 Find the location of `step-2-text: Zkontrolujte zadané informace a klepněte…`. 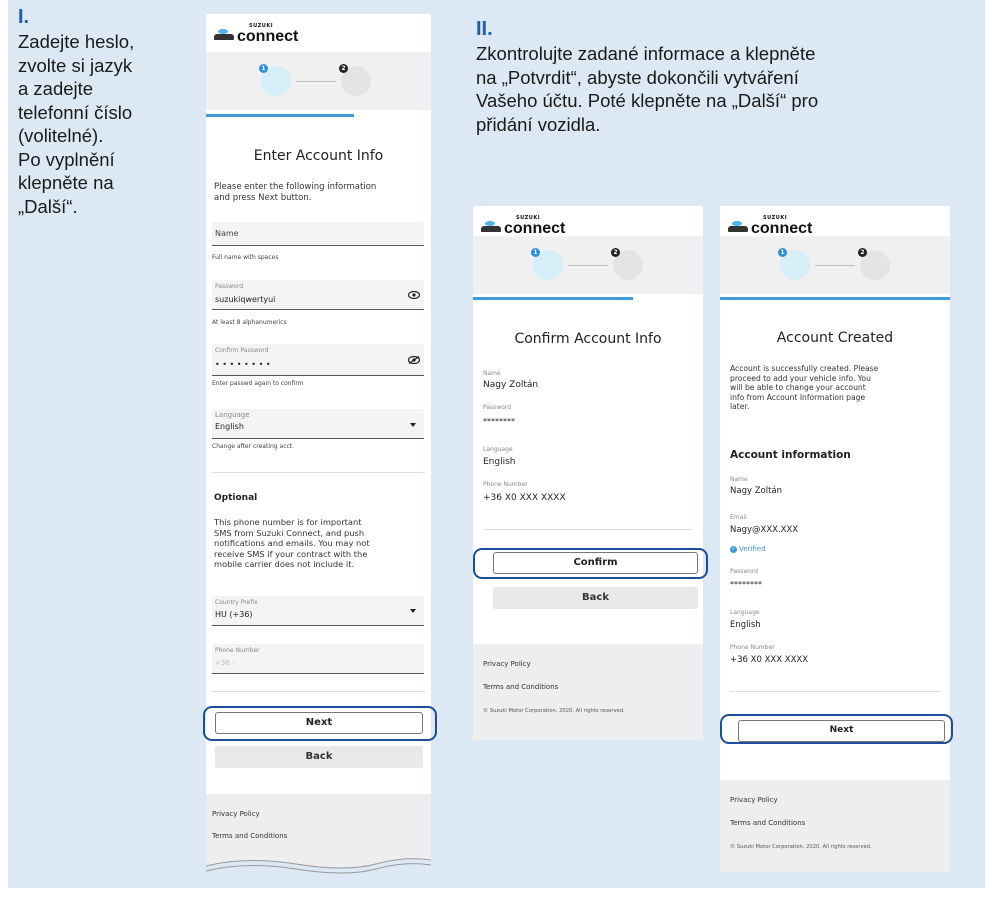

step-2-text: Zkontrolujte zadané informace a klepněte… is located at coordinates (647, 89).